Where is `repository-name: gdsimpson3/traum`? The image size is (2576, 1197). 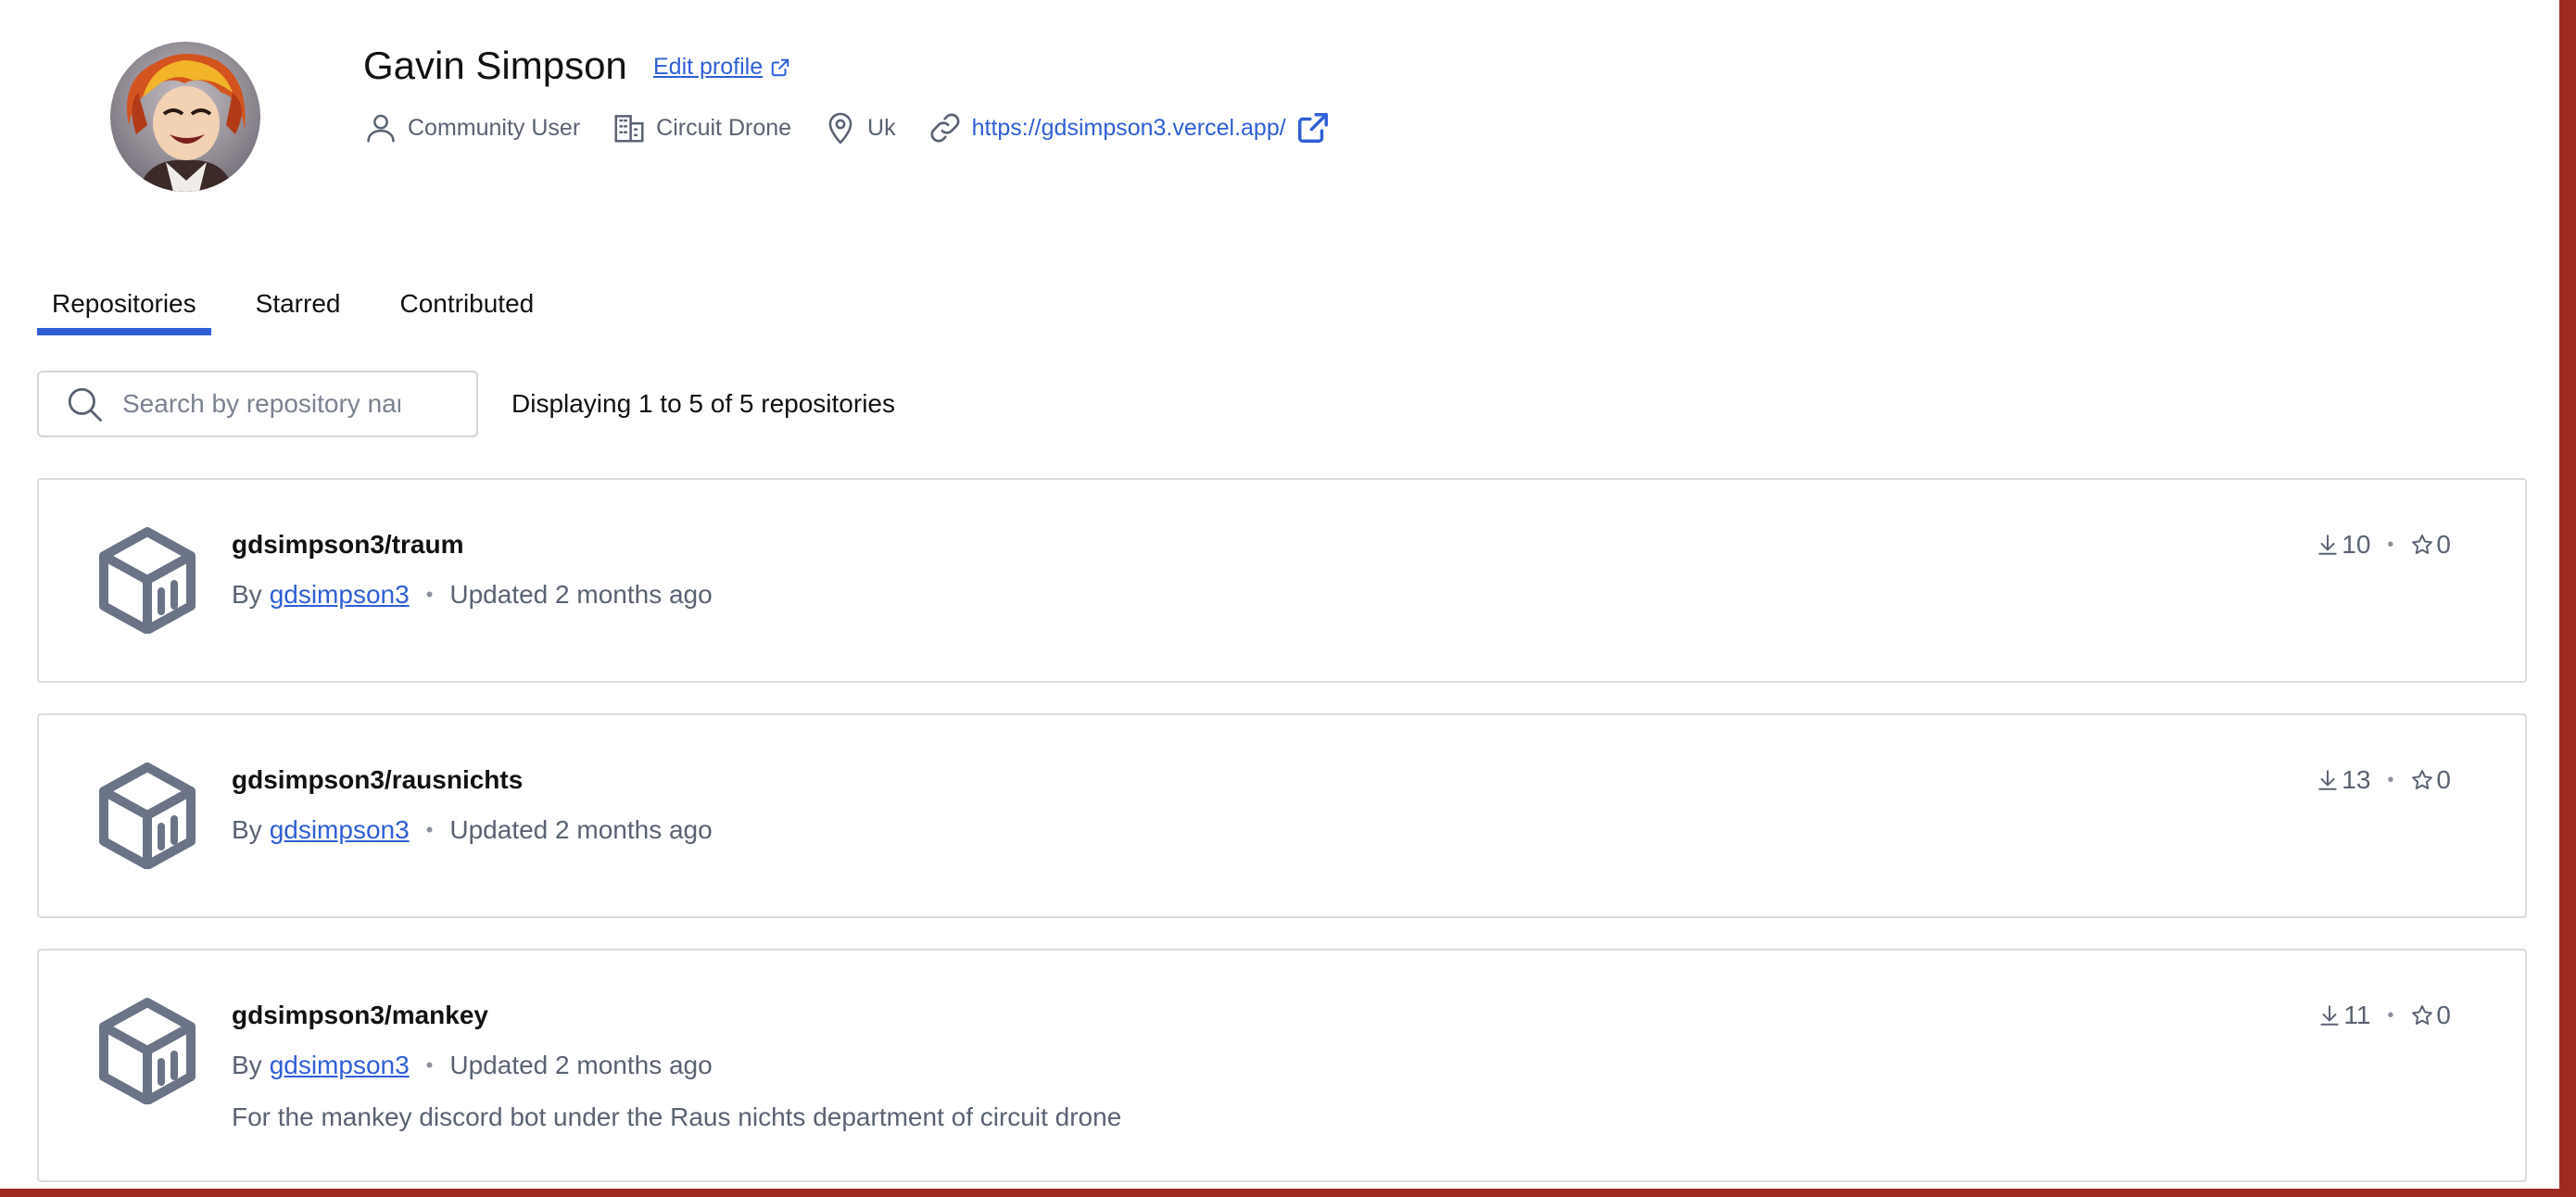 repository-name: gdsimpson3/traum is located at coordinates (347, 545).